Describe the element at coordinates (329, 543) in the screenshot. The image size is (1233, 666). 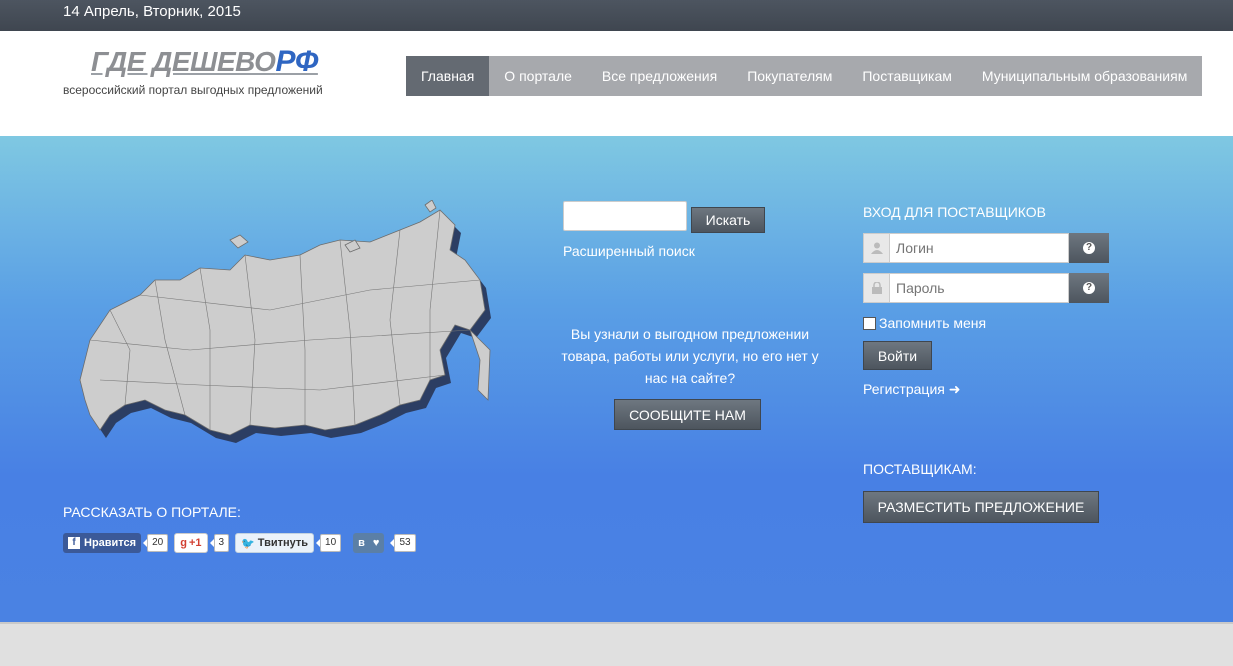
I see `twitter-count: 10` at that location.